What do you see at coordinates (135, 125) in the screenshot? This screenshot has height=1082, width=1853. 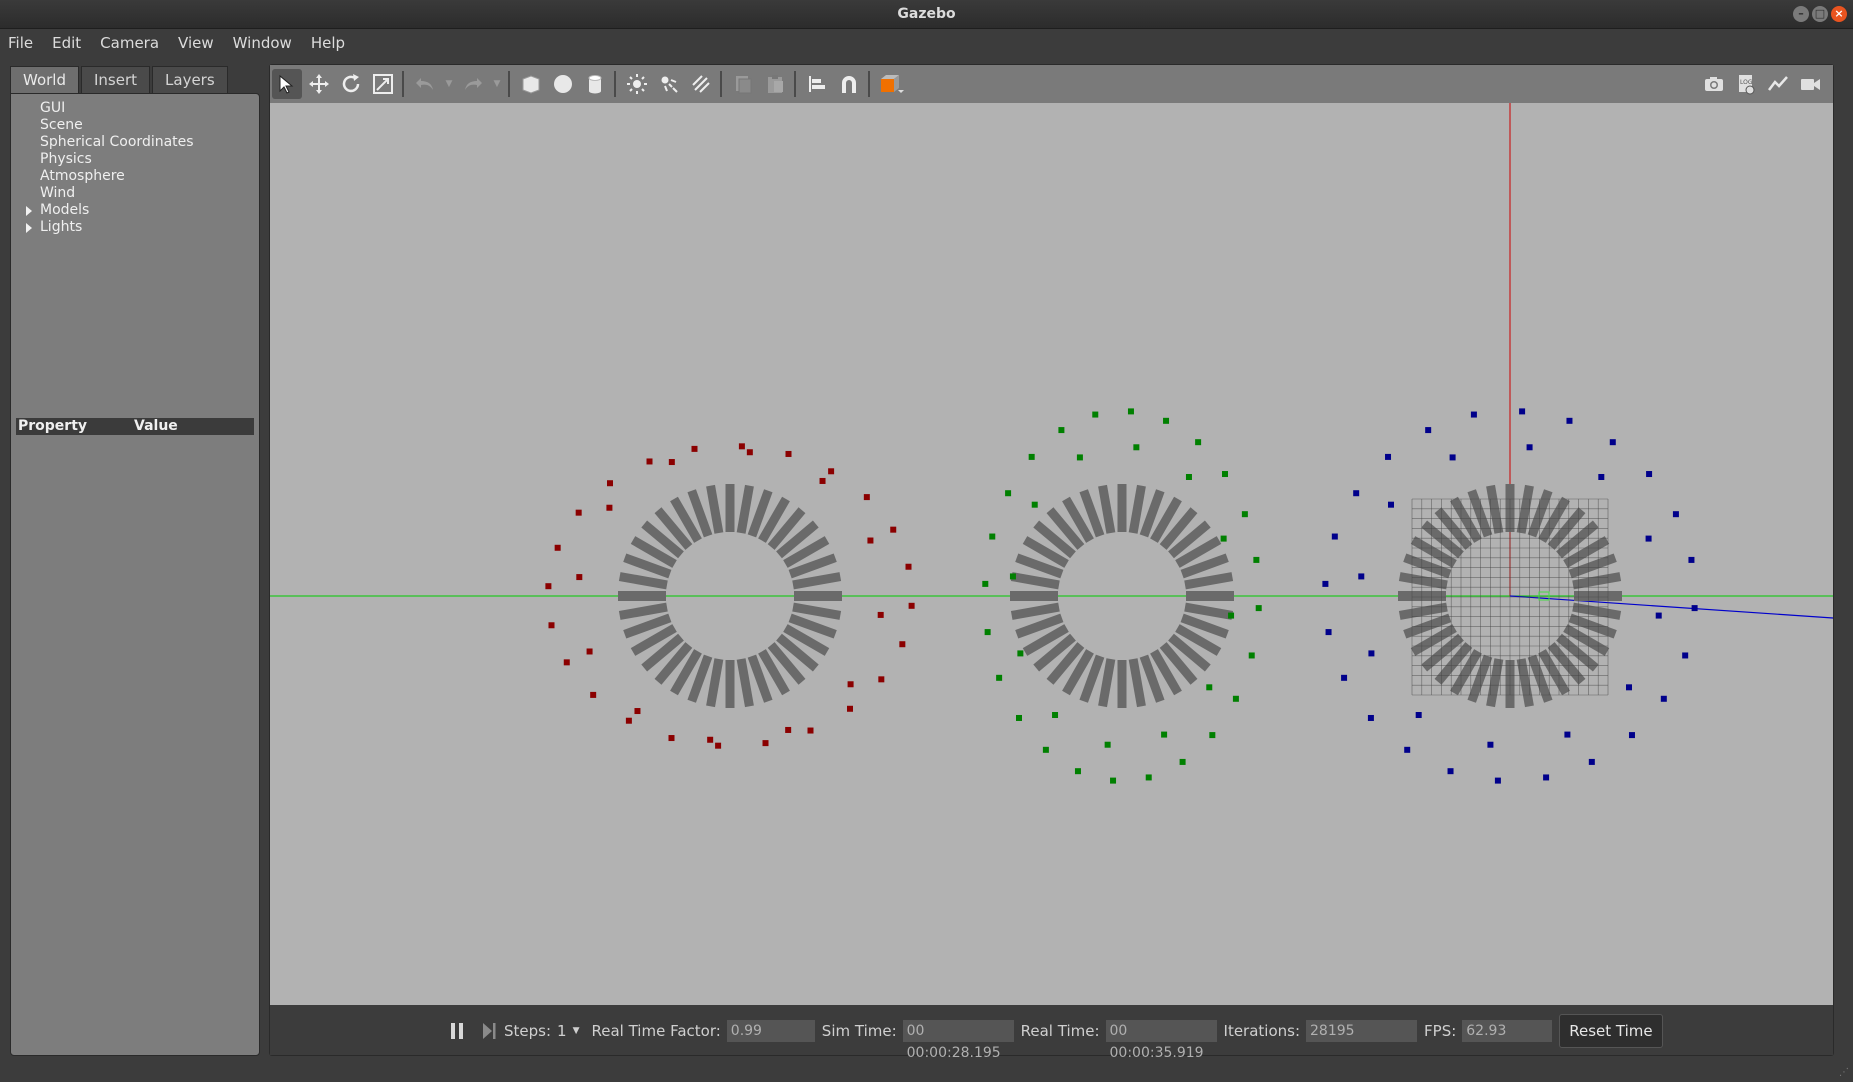 I see `tree-item-scene: Scene` at bounding box center [135, 125].